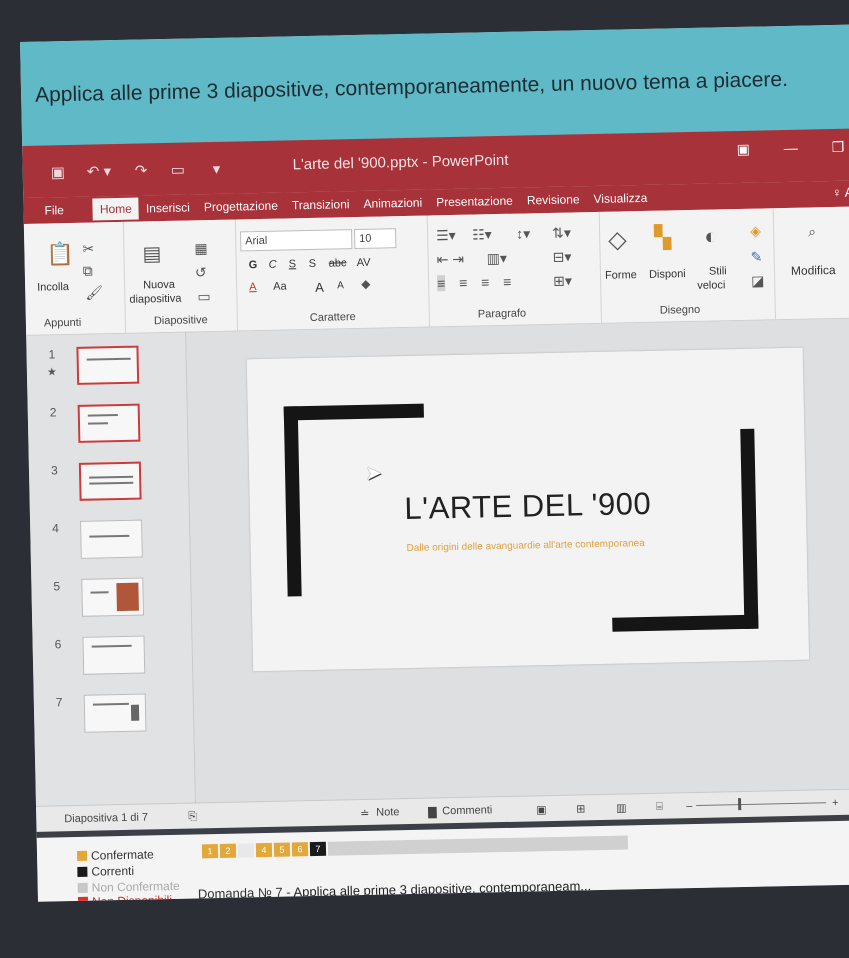 The width and height of the screenshot is (849, 958). I want to click on legend-confirmed-label: Confermate, so click(122, 855).